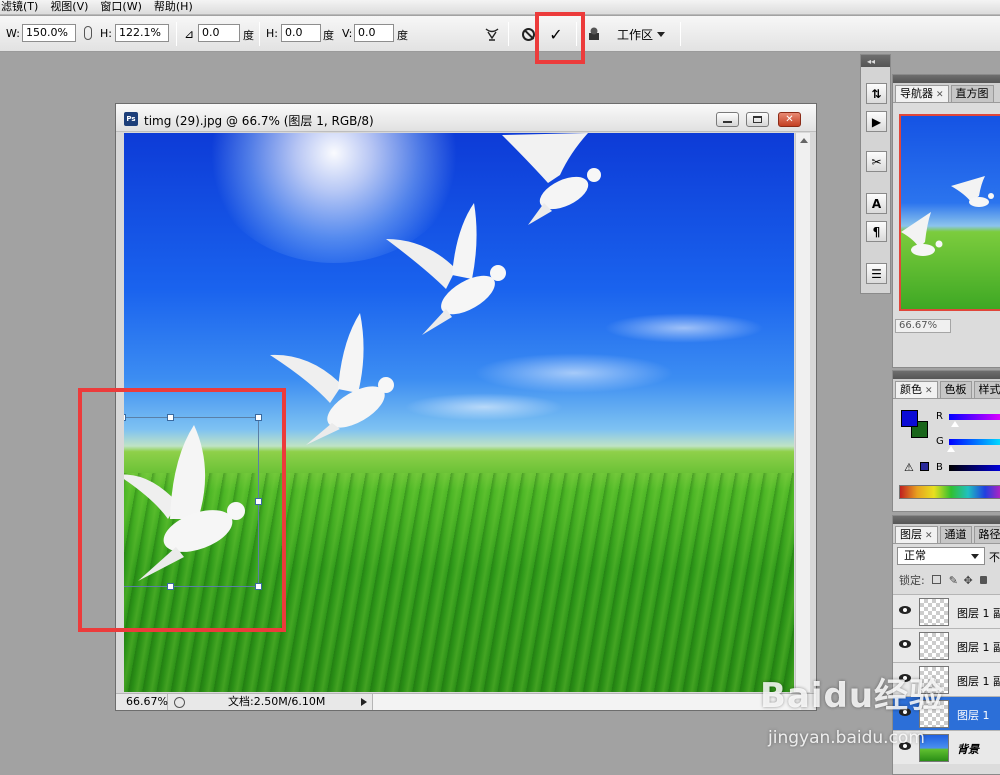  What do you see at coordinates (880, 718) in the screenshot?
I see `baidu-watermark: Baidu经验 jingyan.baidu.com` at bounding box center [880, 718].